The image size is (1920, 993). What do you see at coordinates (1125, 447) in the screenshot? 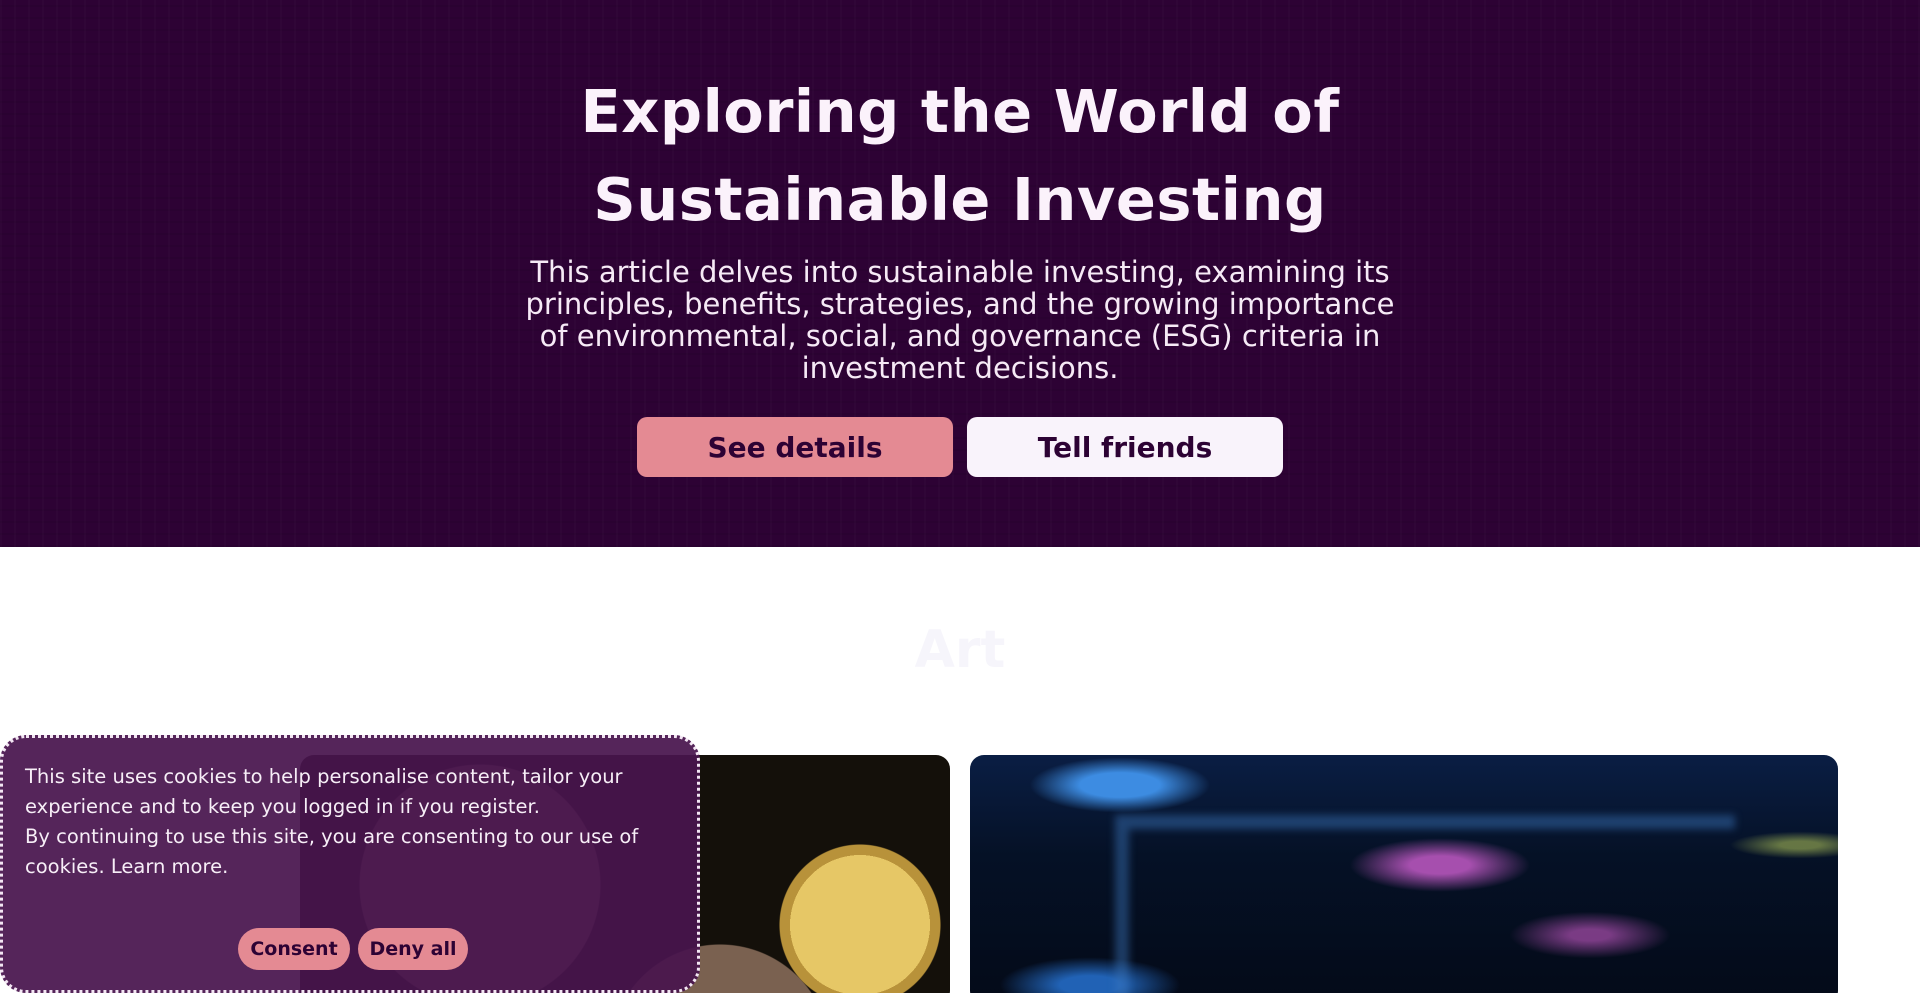
I see `tell-friends-button: Tell friends` at bounding box center [1125, 447].